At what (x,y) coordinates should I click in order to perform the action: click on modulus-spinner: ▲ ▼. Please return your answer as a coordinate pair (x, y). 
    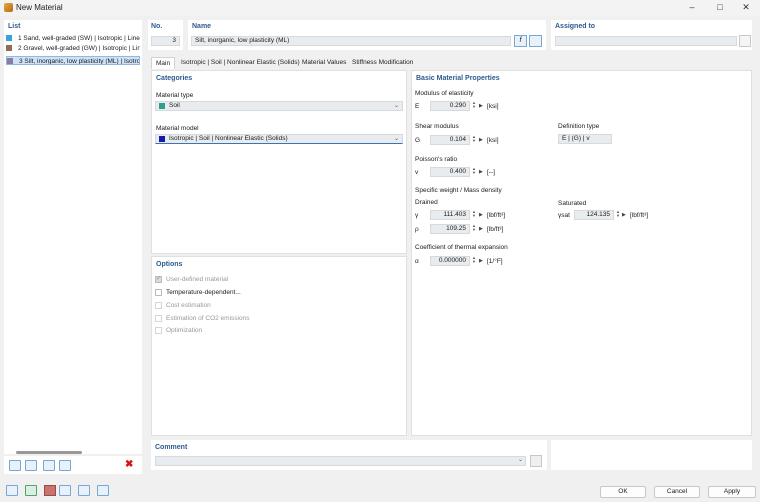
    Looking at the image, I should click on (474, 105).